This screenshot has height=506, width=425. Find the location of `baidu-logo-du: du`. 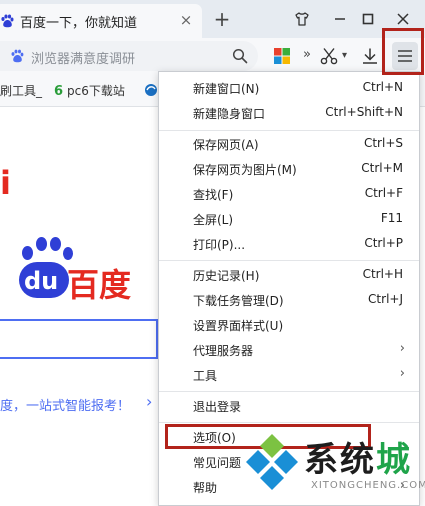

baidu-logo-du: du is located at coordinates (41, 281).